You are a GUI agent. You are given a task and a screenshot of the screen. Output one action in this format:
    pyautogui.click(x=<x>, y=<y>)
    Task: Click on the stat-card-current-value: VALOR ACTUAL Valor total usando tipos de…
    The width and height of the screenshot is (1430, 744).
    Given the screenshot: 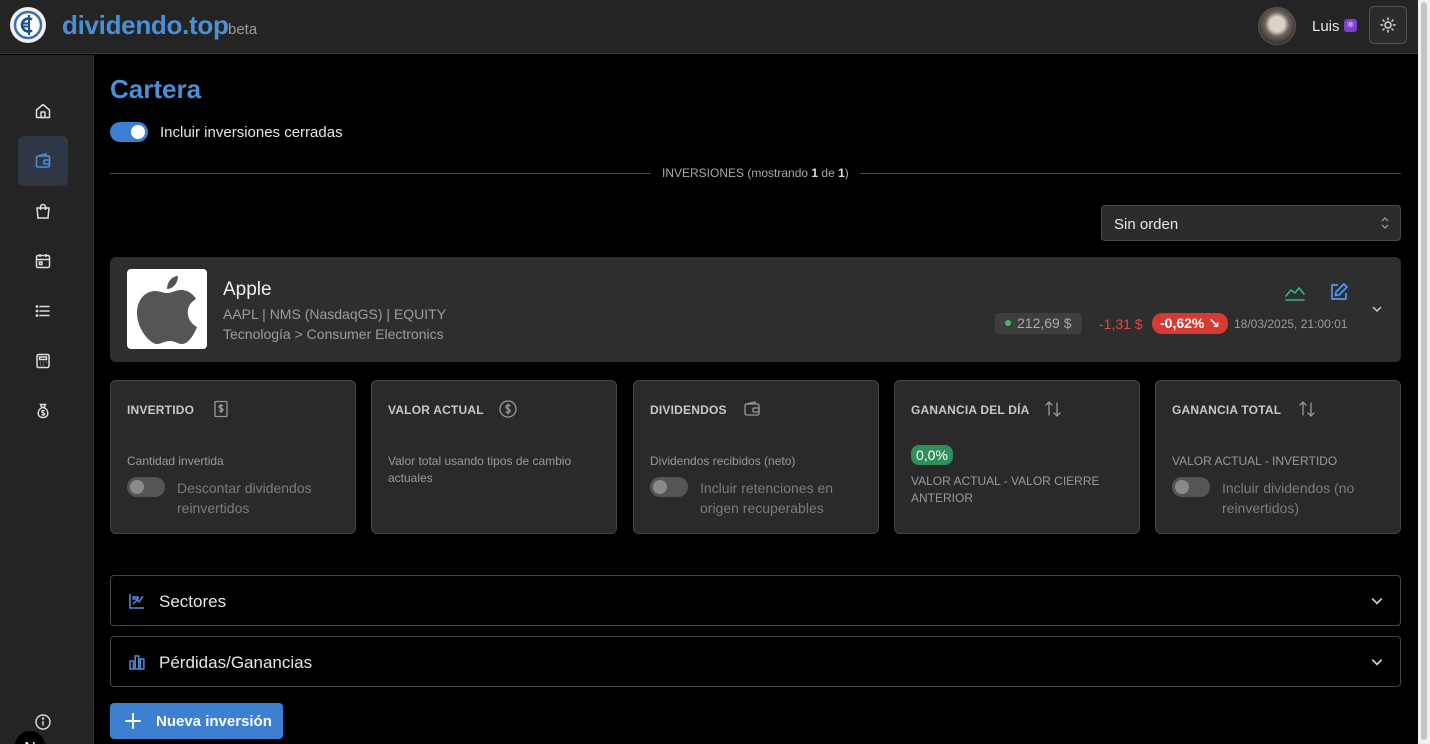 What is the action you would take?
    pyautogui.click(x=494, y=457)
    